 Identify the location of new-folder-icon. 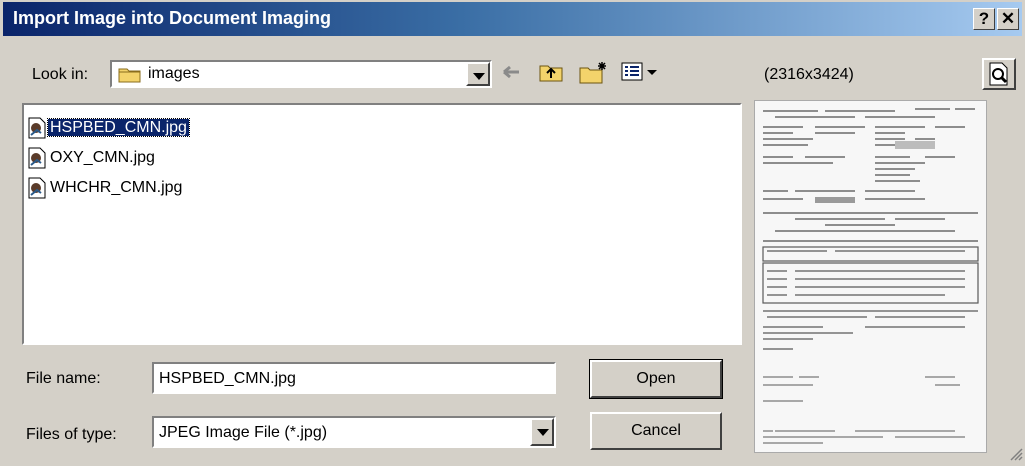
(593, 73).